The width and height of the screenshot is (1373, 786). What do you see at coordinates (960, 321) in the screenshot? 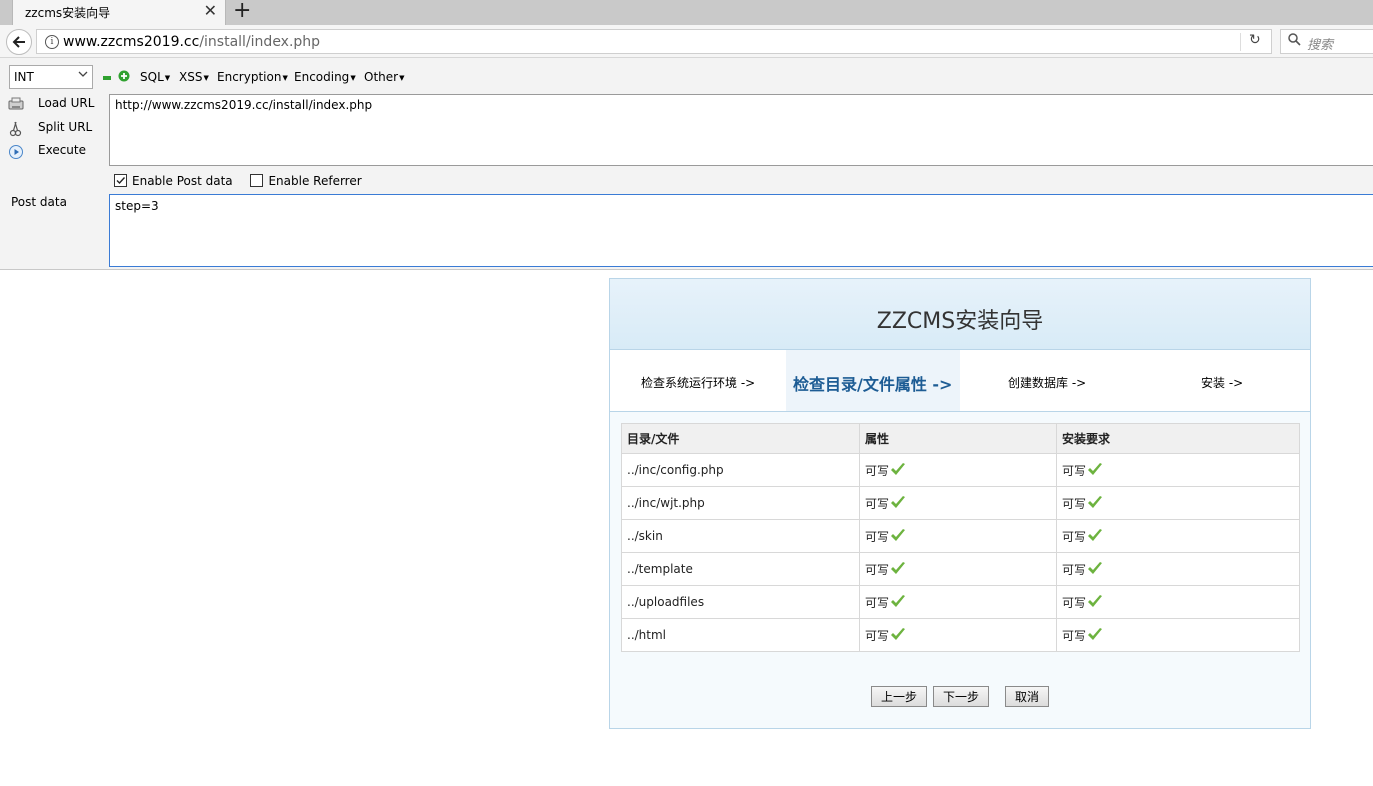
I see `installer-title: ZZCMS安装向导` at bounding box center [960, 321].